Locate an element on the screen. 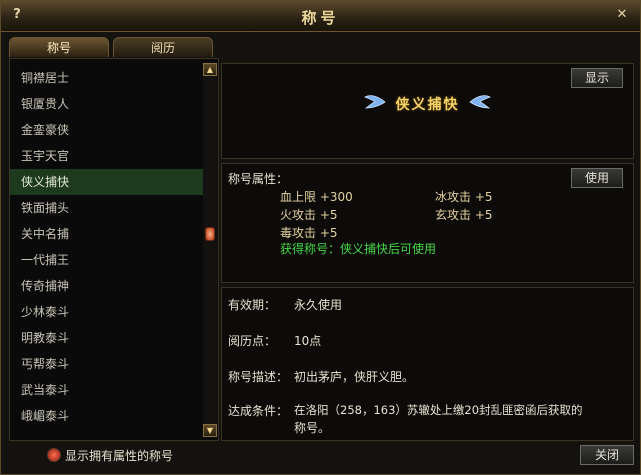  right-wing-icon is located at coordinates (480, 104).